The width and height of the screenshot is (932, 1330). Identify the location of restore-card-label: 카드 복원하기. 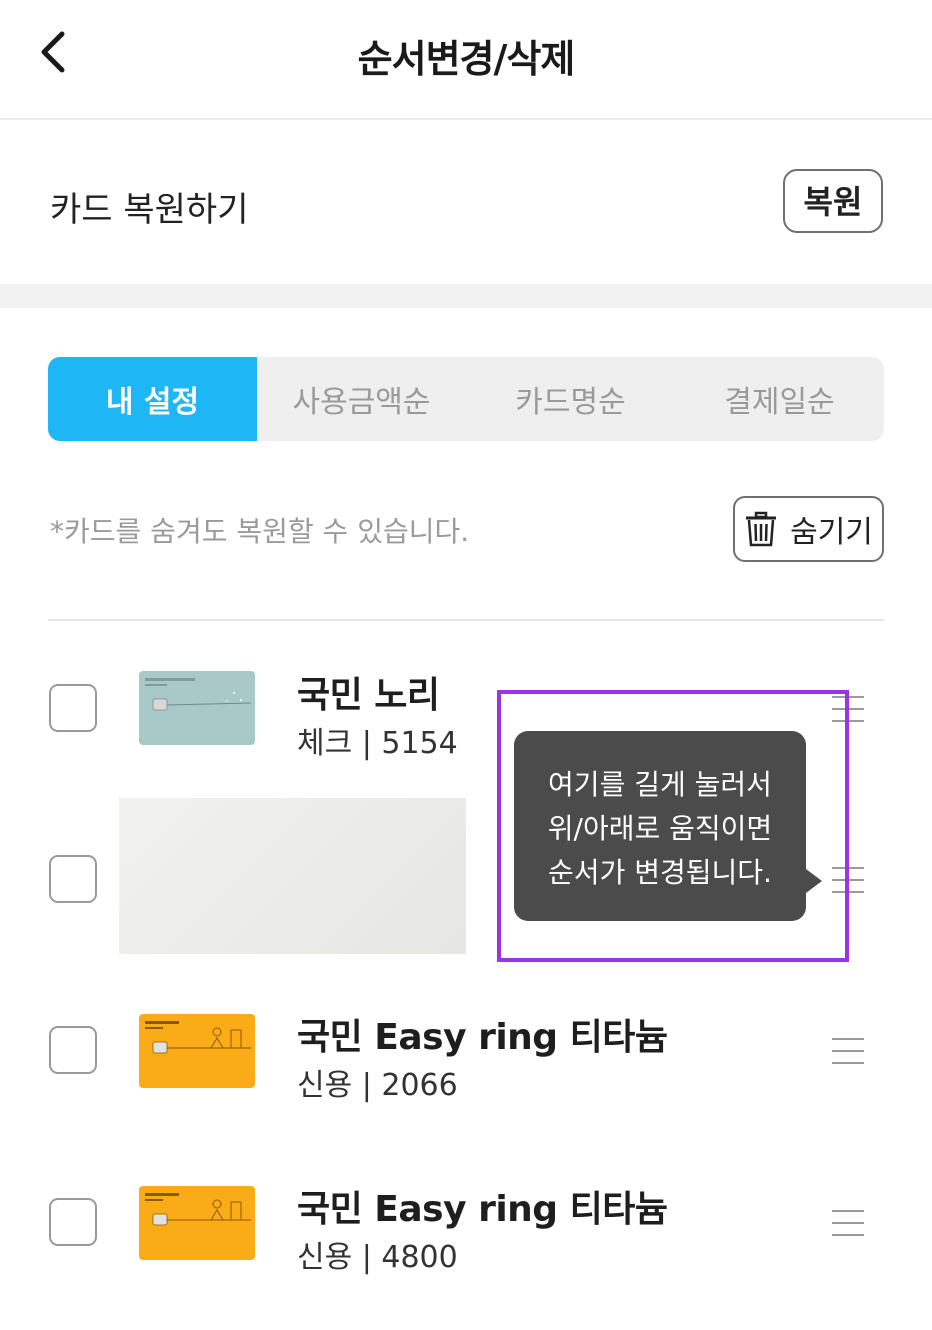
(149, 210).